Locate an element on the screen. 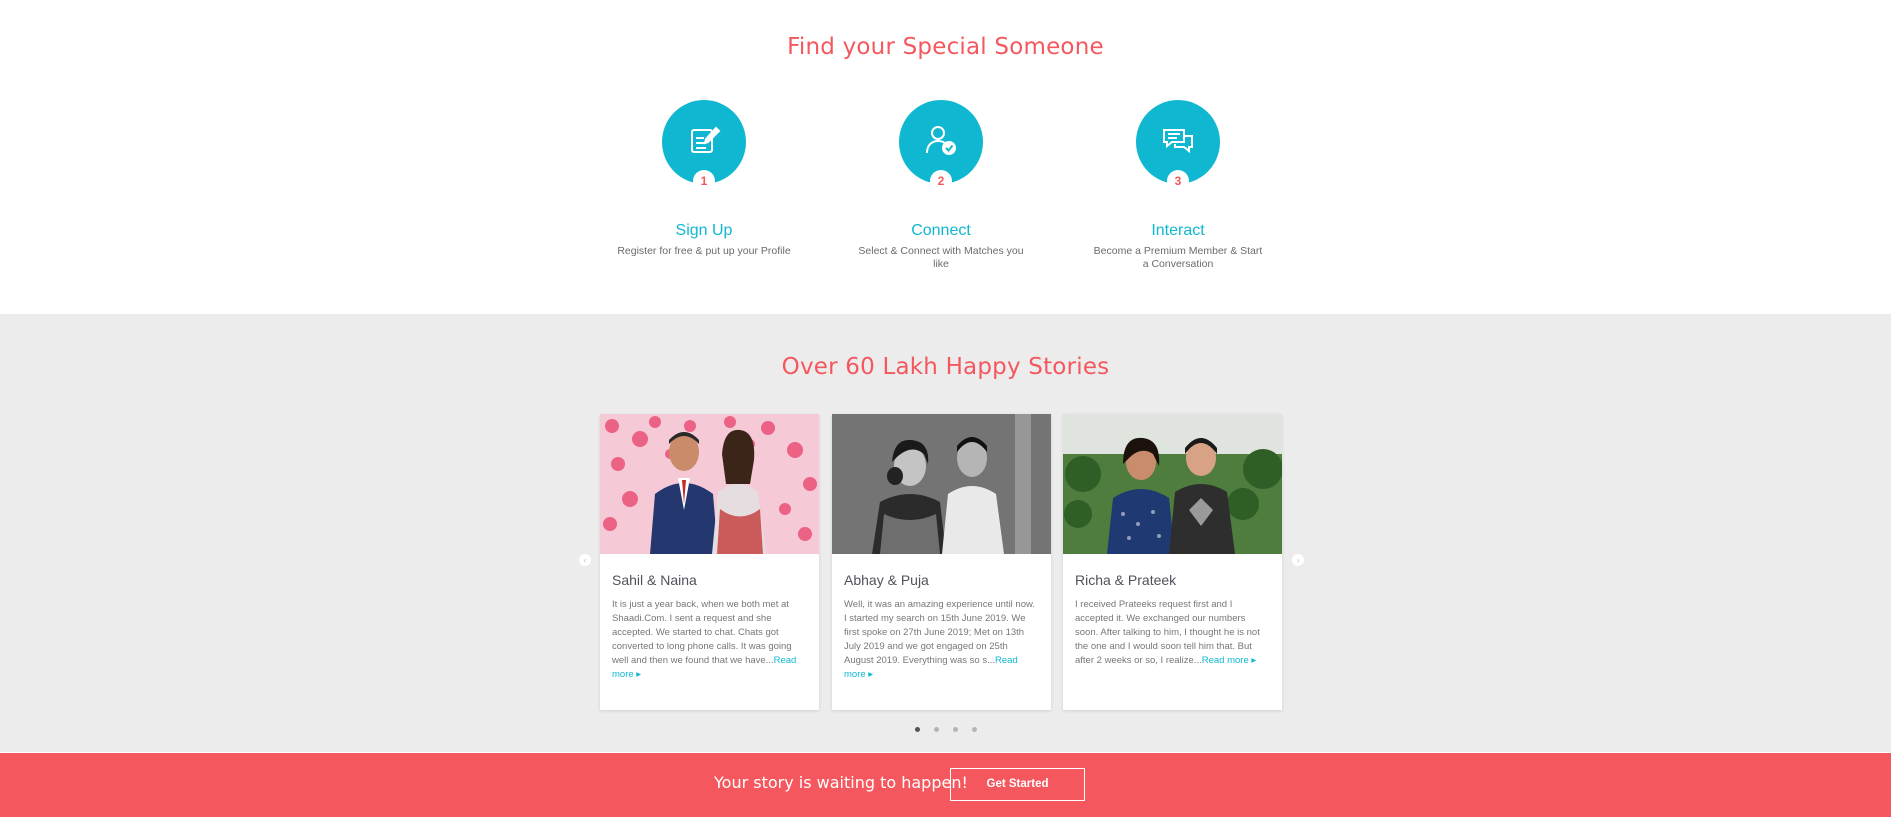  step-title: Interact is located at coordinates (1178, 231).